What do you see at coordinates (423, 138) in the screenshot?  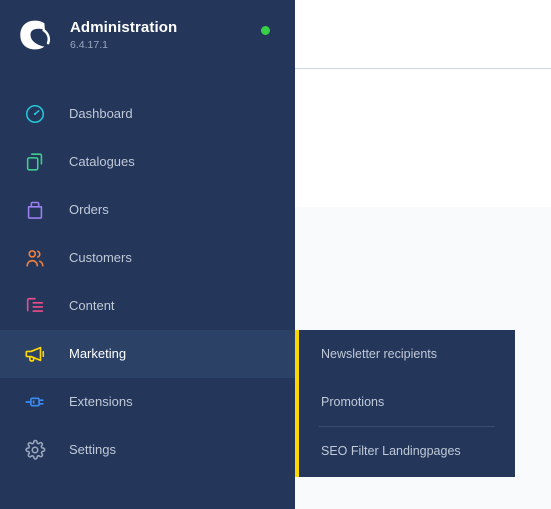 I see `content-sub-bar` at bounding box center [423, 138].